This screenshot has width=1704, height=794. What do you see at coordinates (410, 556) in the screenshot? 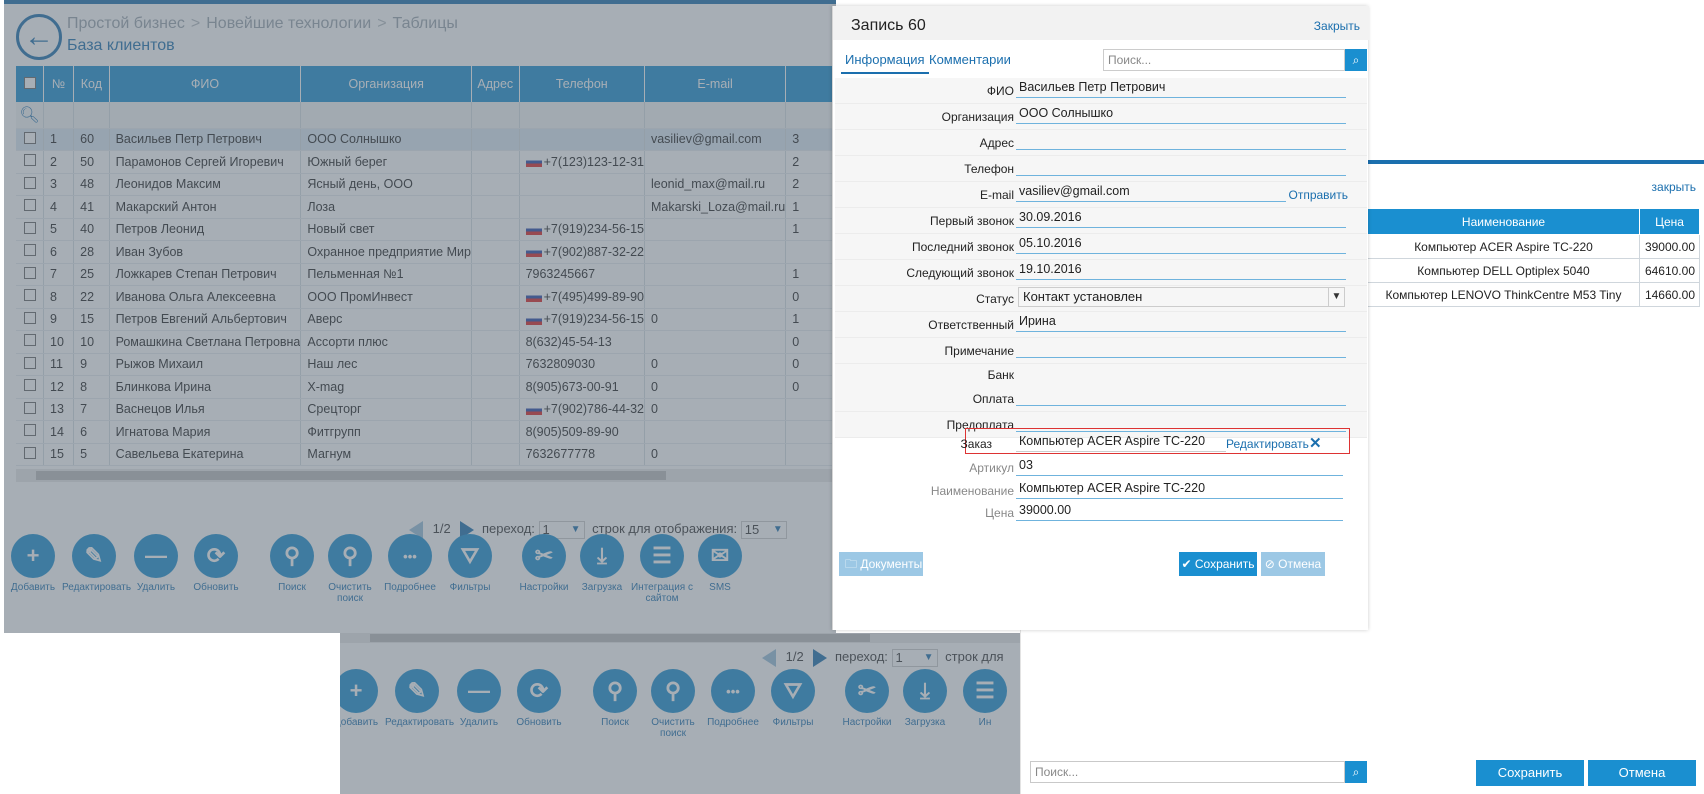
I see `more-icon: •••` at bounding box center [410, 556].